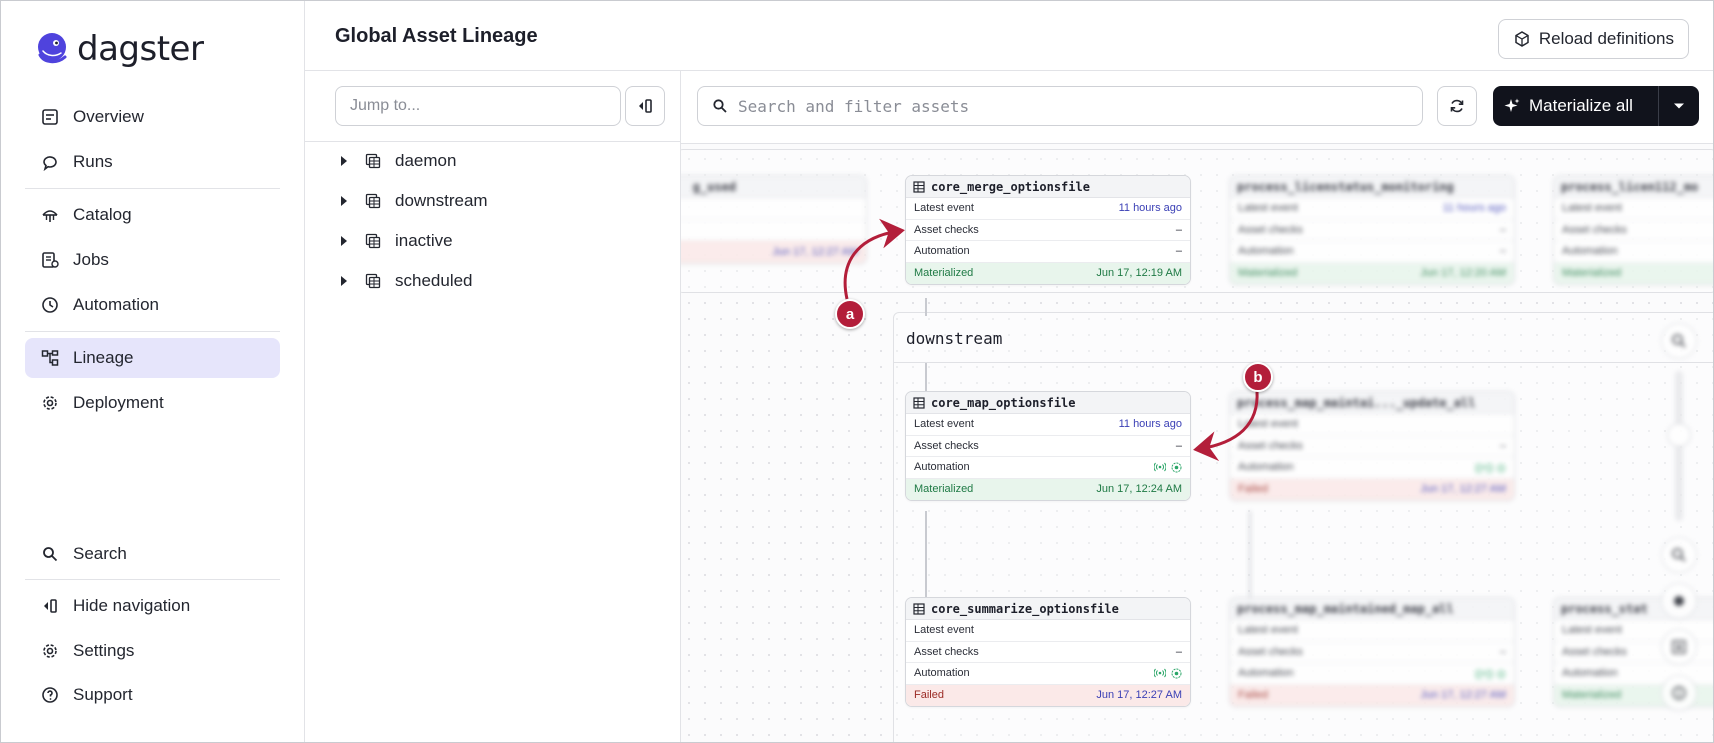  Describe the element at coordinates (1266, 673) in the screenshot. I see `row-label: Automation` at that location.